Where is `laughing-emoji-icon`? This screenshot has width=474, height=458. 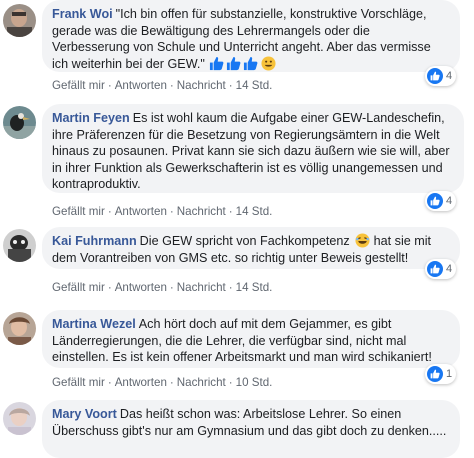
laughing-emoji-icon is located at coordinates (362, 240).